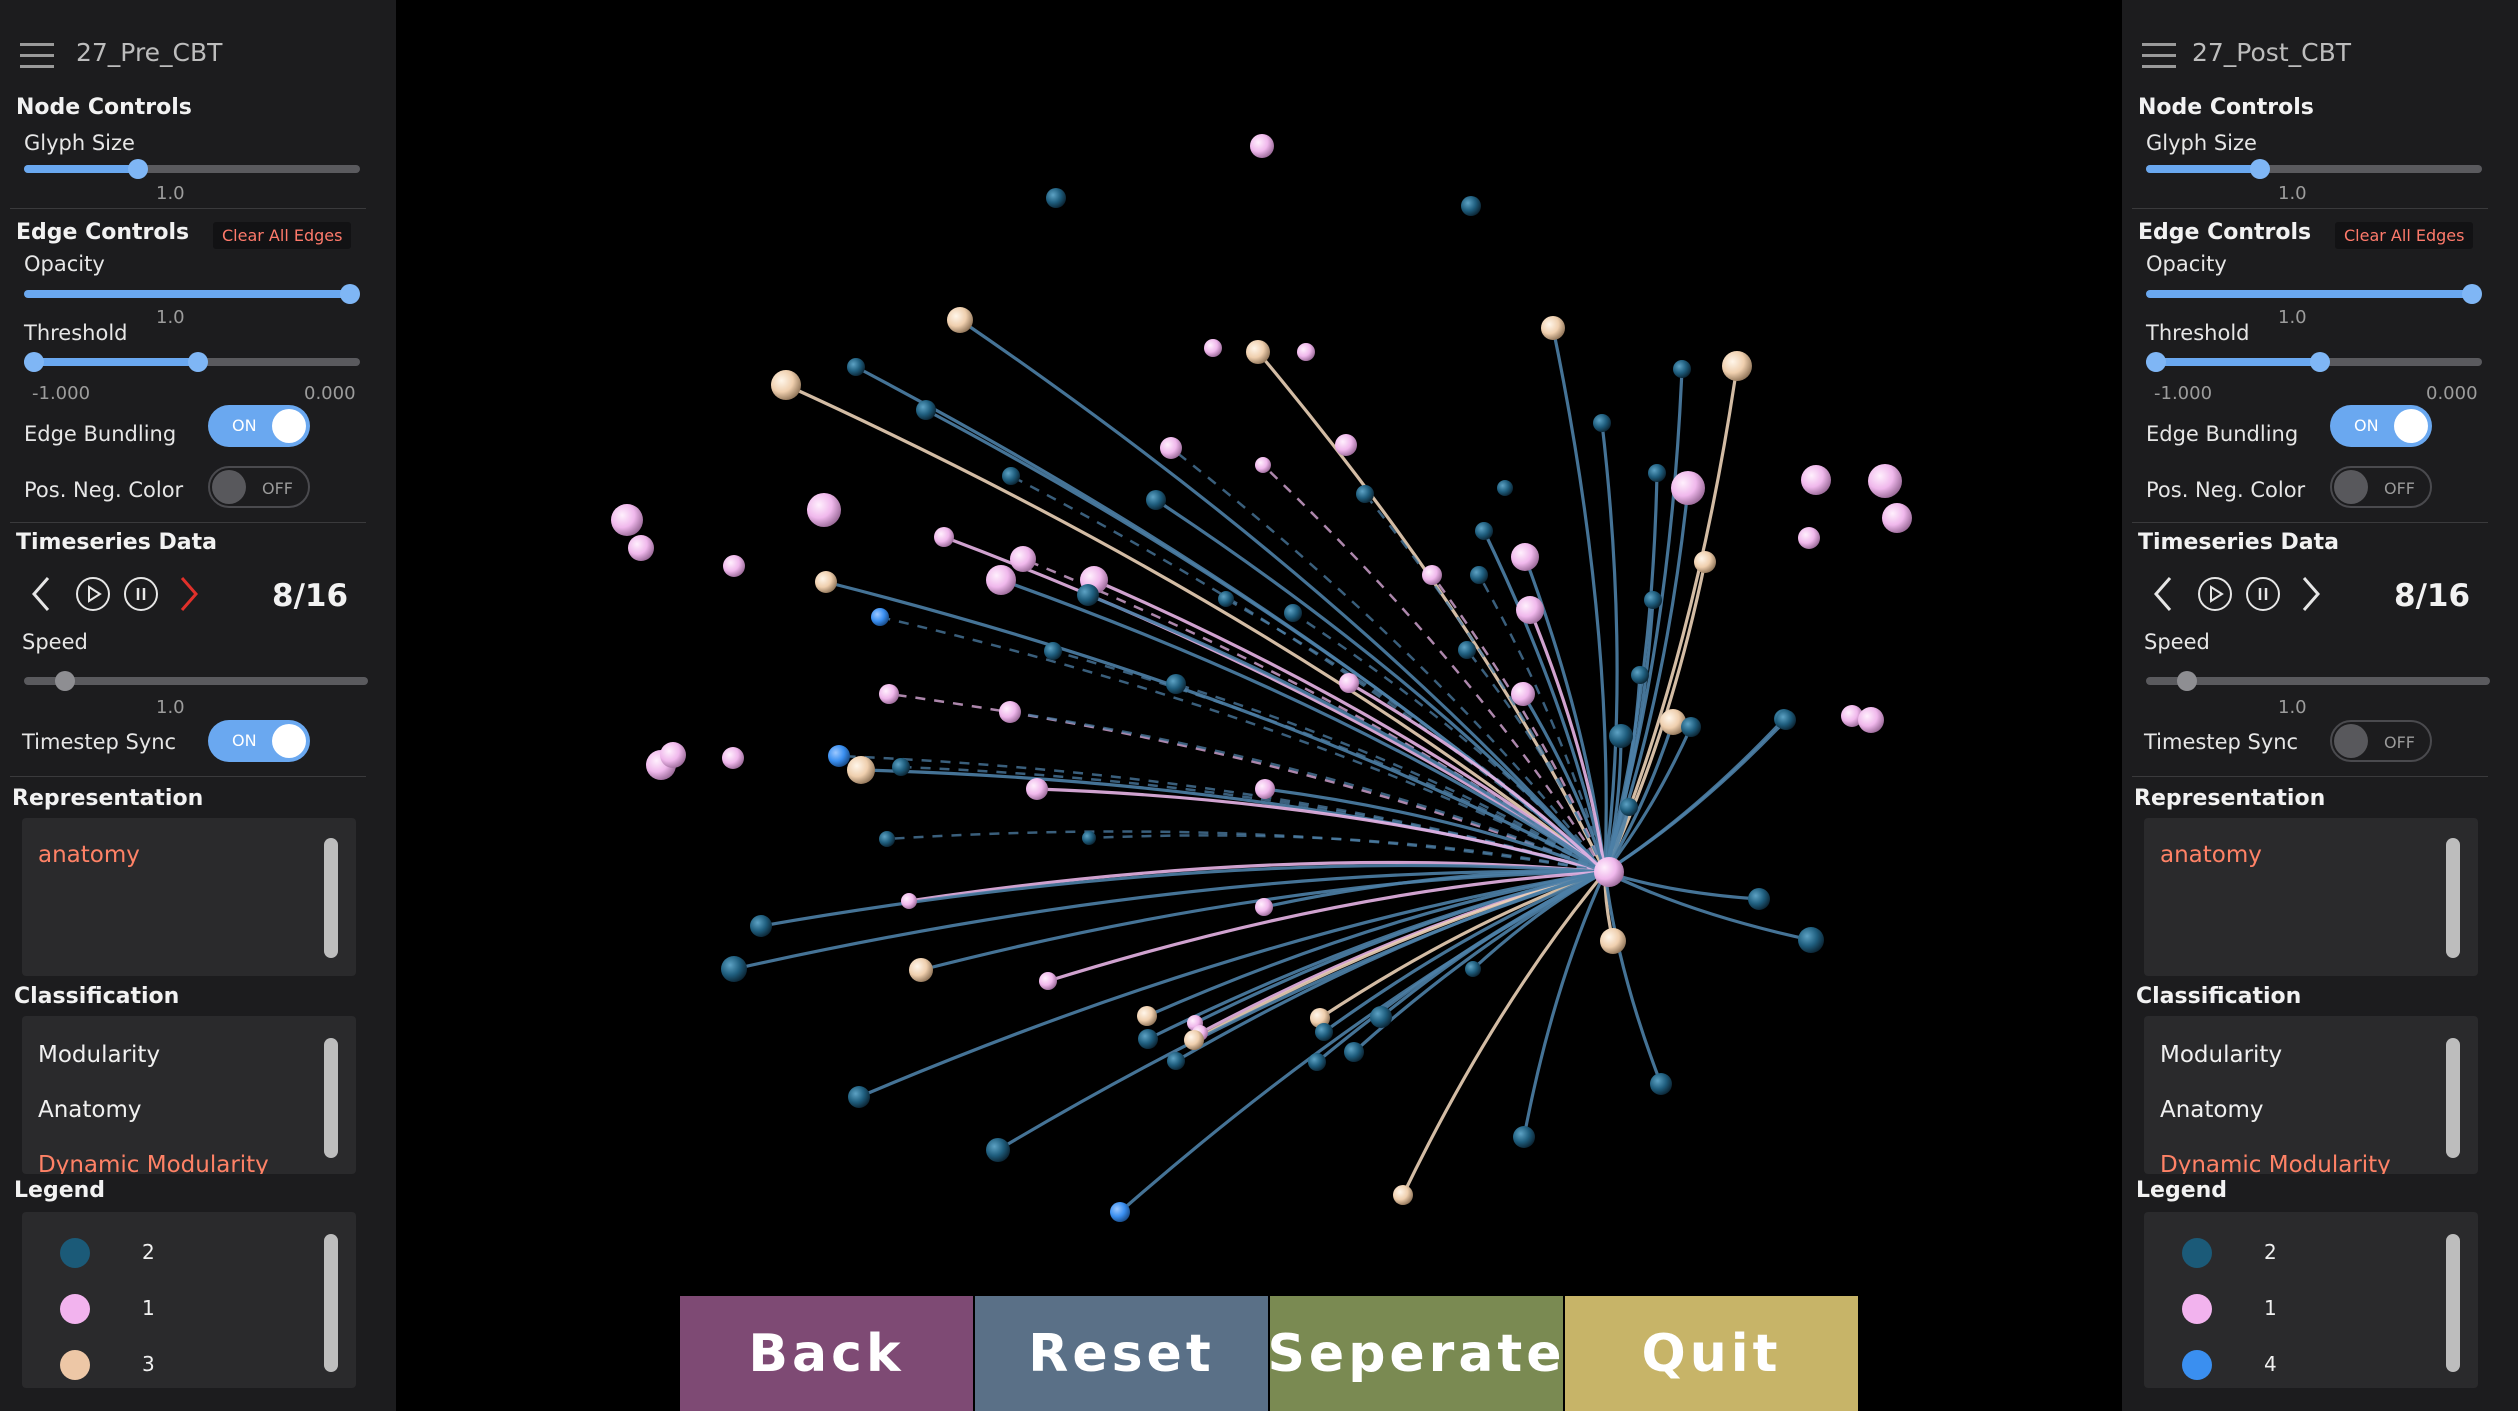  Describe the element at coordinates (99, 1055) in the screenshot. I see `list-item: Modularity` at that location.